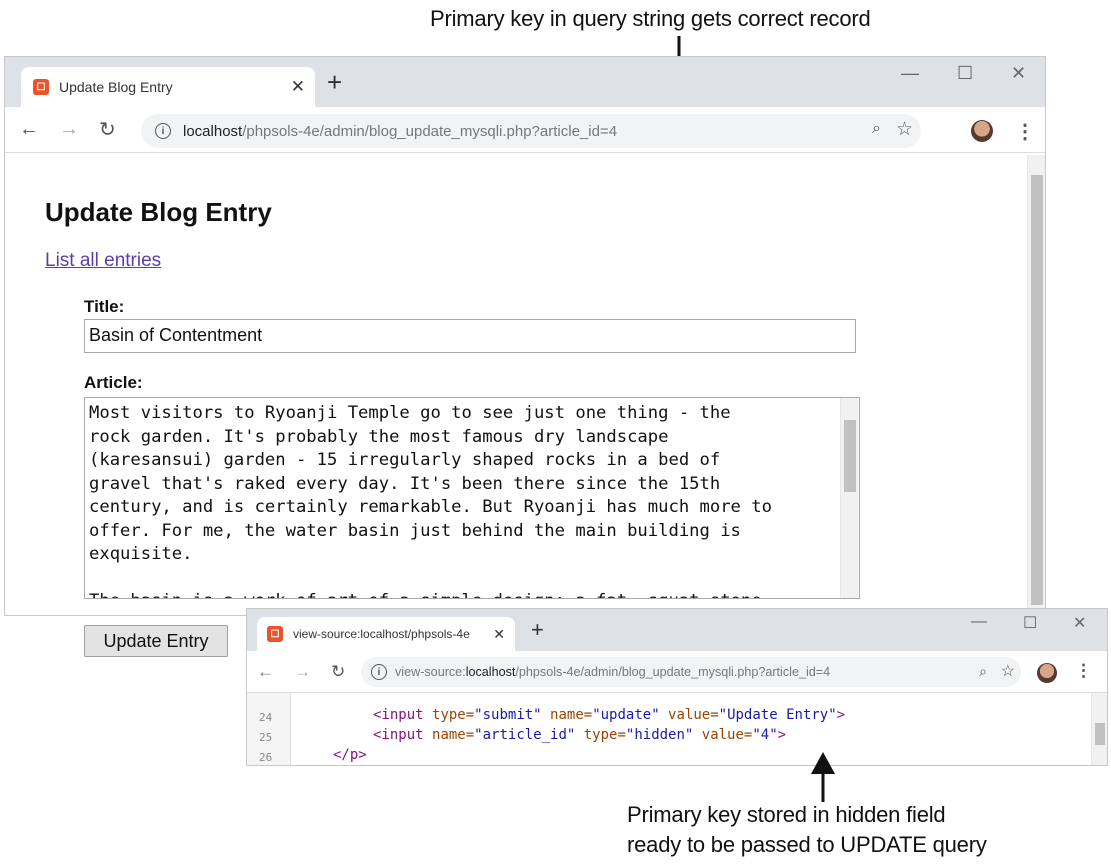 Image resolution: width=1111 pixels, height=864 pixels. I want to click on title-label: Title:, so click(104, 306).